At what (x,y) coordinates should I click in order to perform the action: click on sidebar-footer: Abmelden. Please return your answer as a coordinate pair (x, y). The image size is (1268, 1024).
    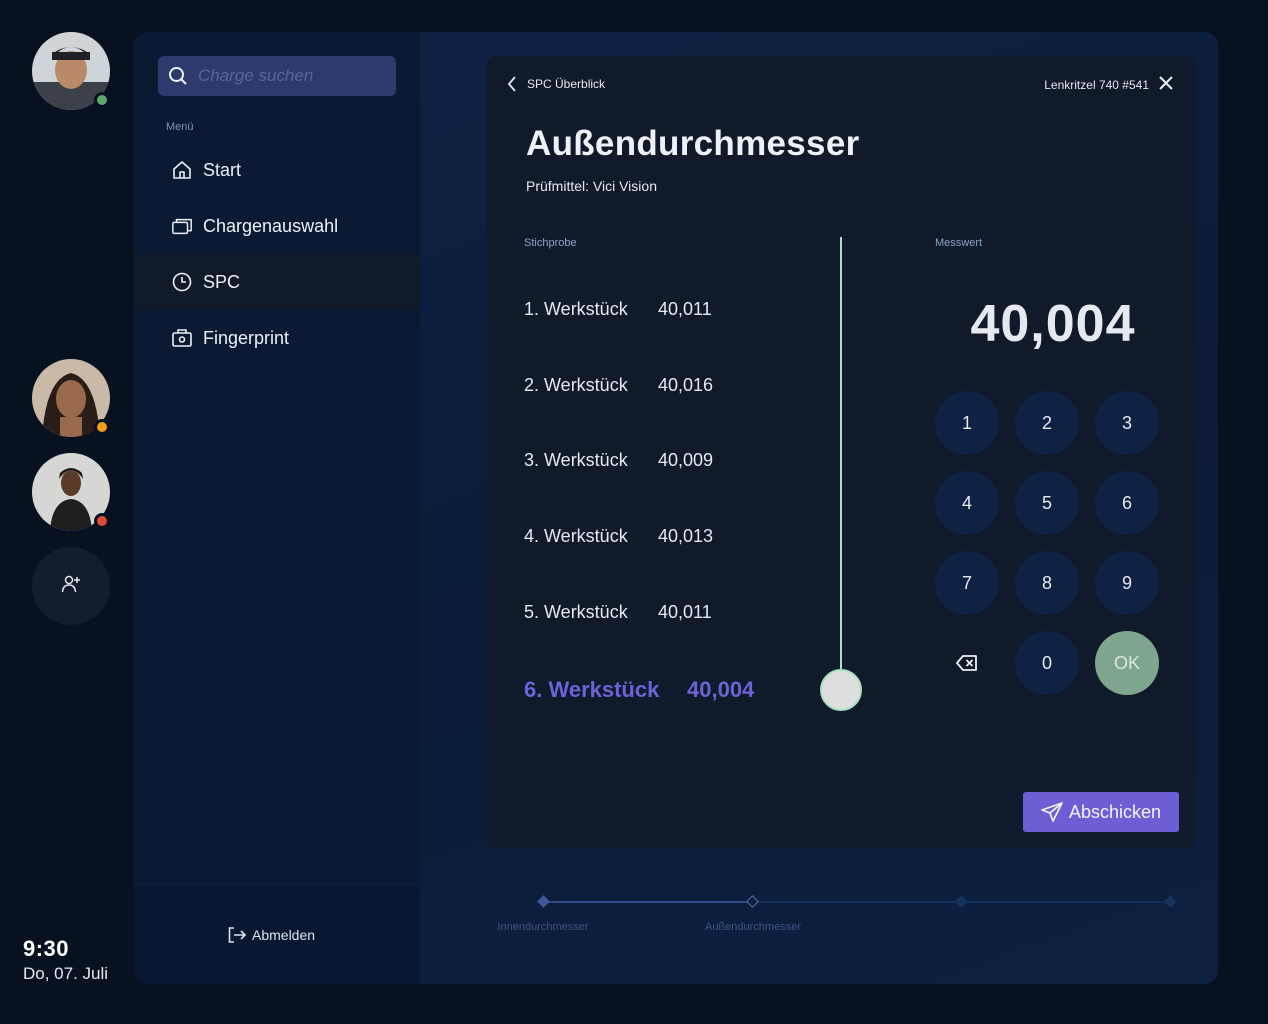
    Looking at the image, I should click on (277, 934).